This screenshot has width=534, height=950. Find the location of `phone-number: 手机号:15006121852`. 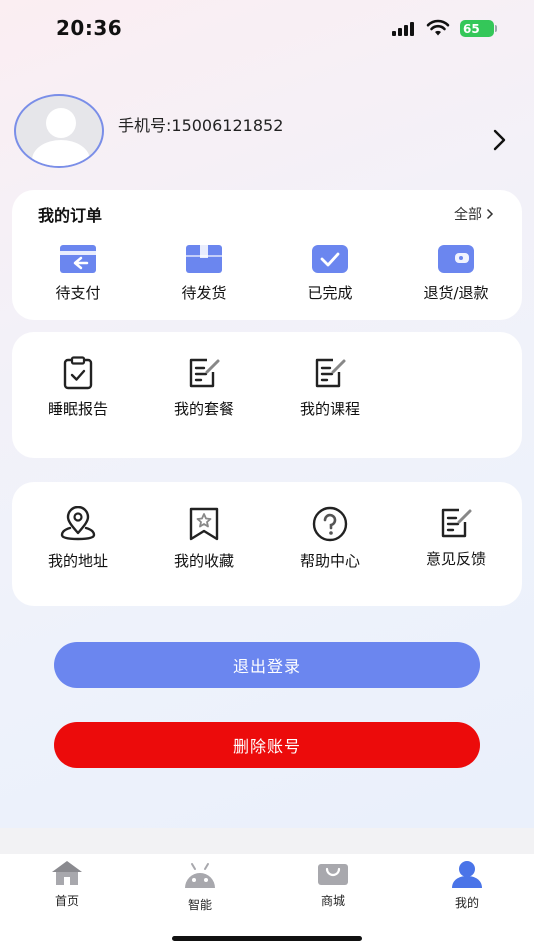

phone-number: 手机号:15006121852 is located at coordinates (201, 125).